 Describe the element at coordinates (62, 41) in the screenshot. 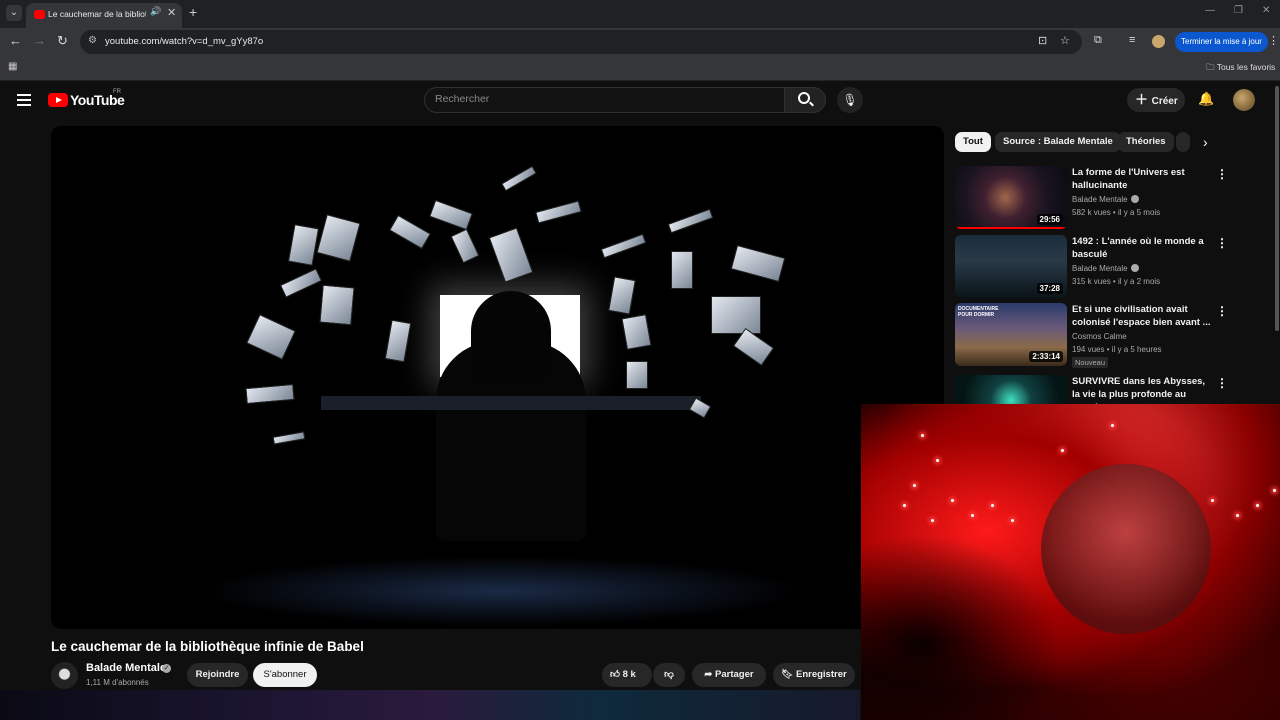

I see `reload-icon: ↻` at that location.